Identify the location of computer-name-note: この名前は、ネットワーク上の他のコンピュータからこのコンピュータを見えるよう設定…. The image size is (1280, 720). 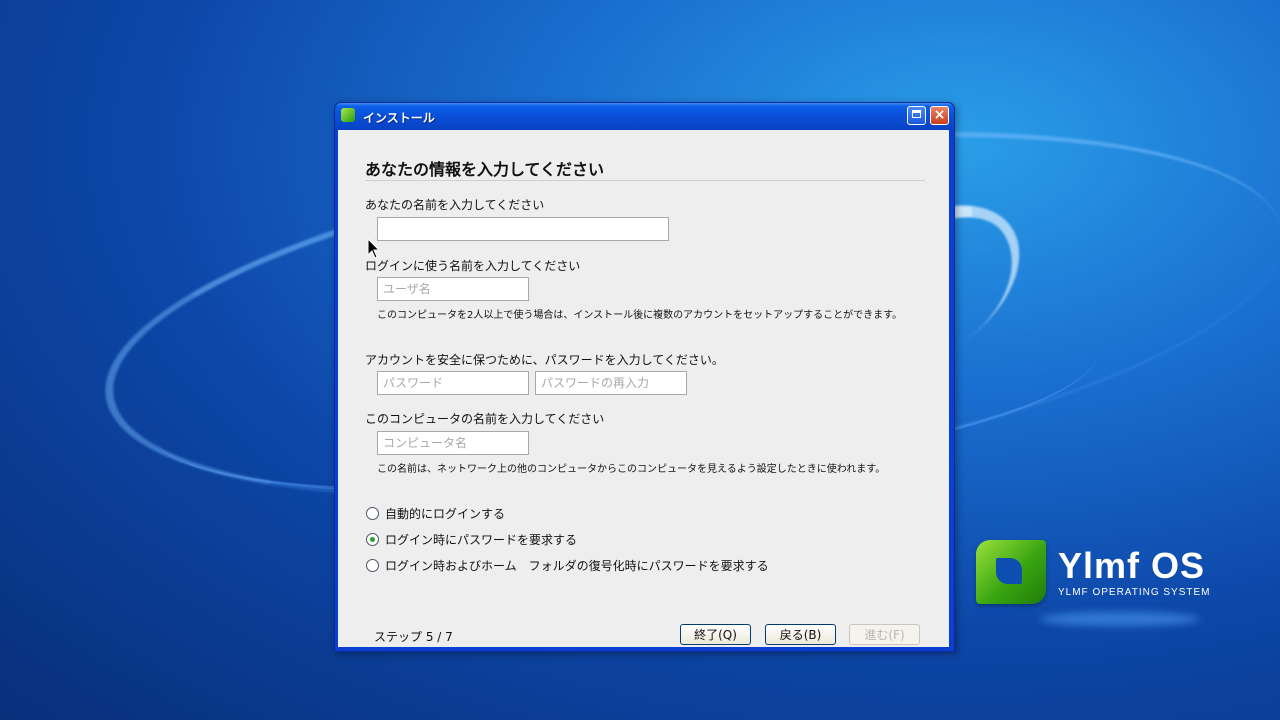
(631, 469).